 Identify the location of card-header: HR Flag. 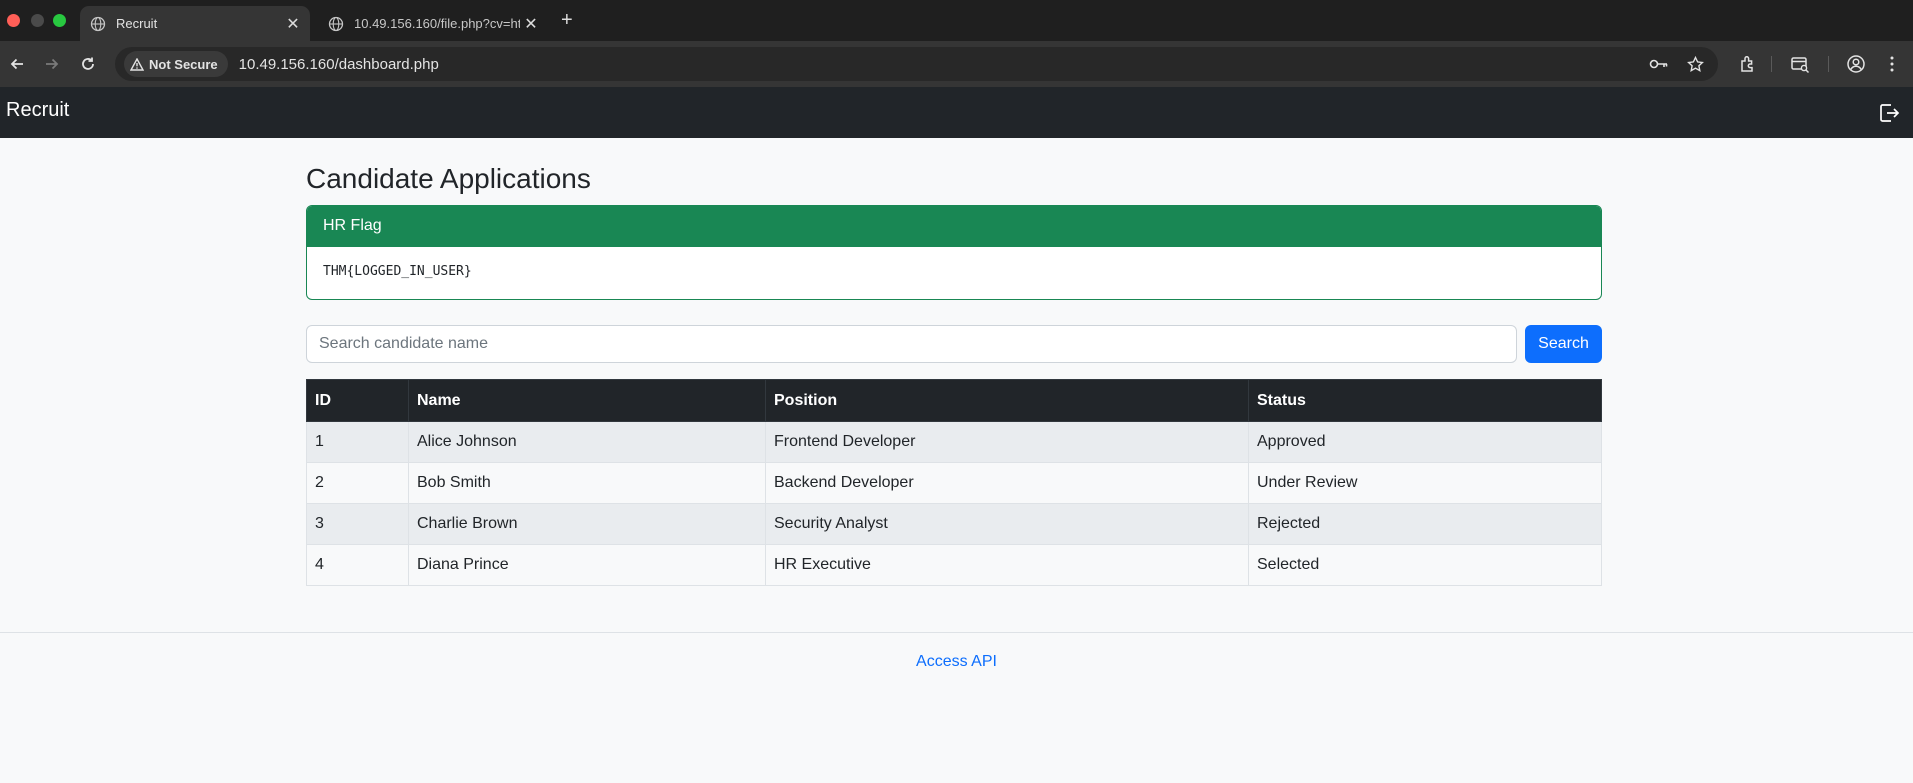
(954, 226).